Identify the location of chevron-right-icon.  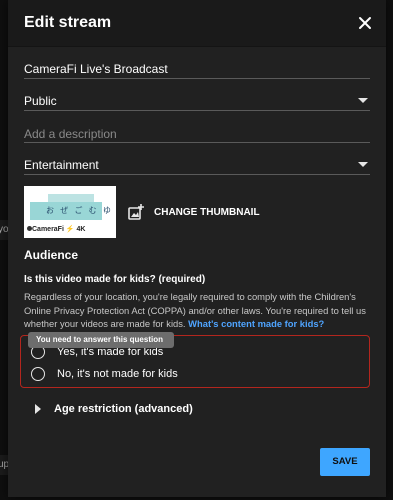
(38, 409).